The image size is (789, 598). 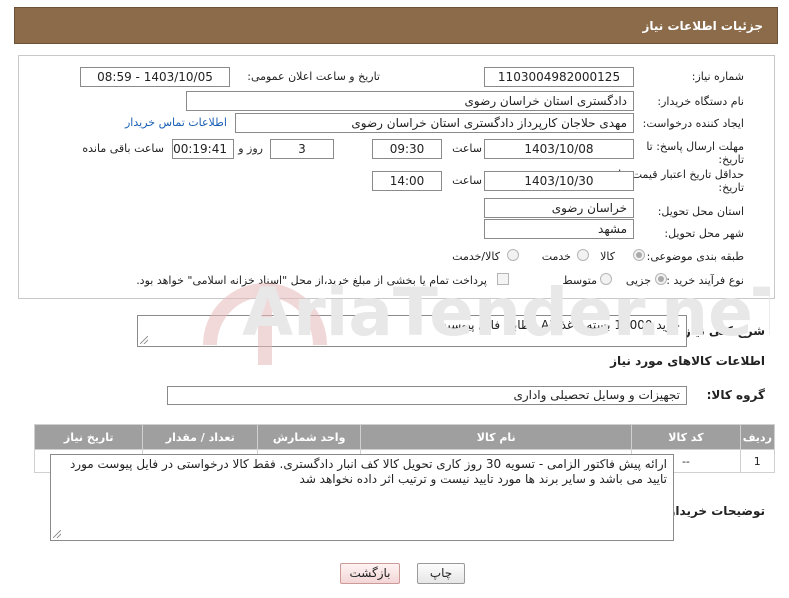 What do you see at coordinates (704, 233) in the screenshot?
I see `city-label: شهر محل تحویل:` at bounding box center [704, 233].